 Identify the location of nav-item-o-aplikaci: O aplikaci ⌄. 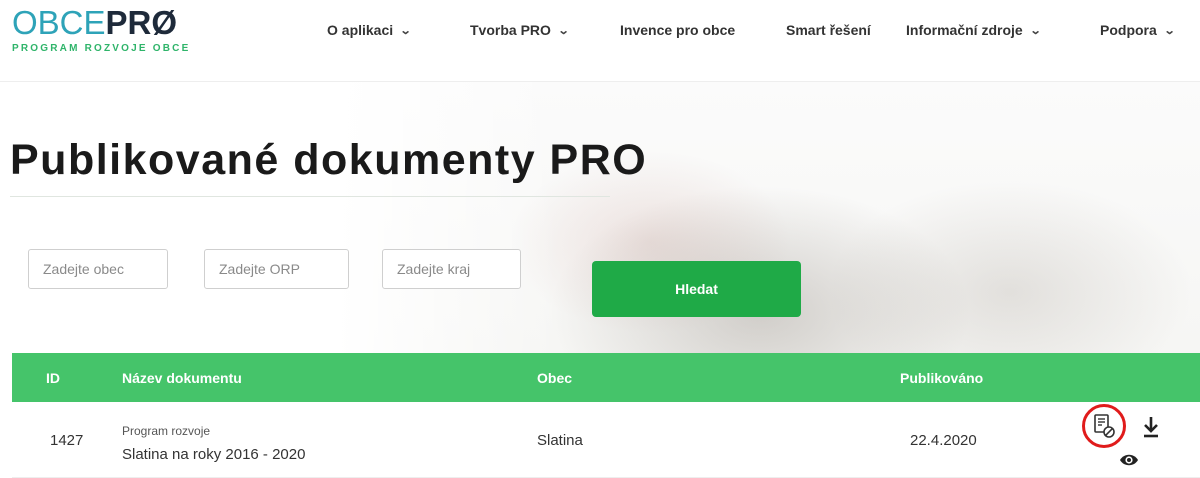
(369, 30).